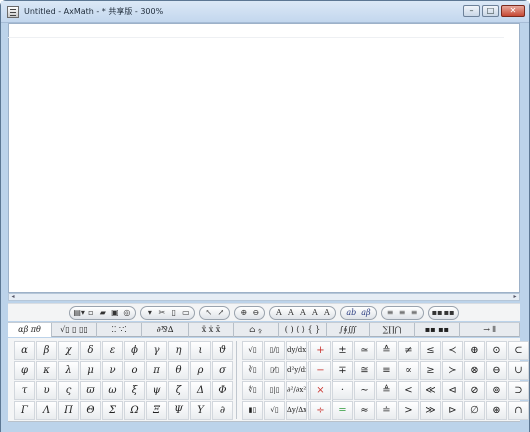 Image resolution: width=530 pixels, height=432 pixels. I want to click on symbol-button: Υ, so click(200, 410).